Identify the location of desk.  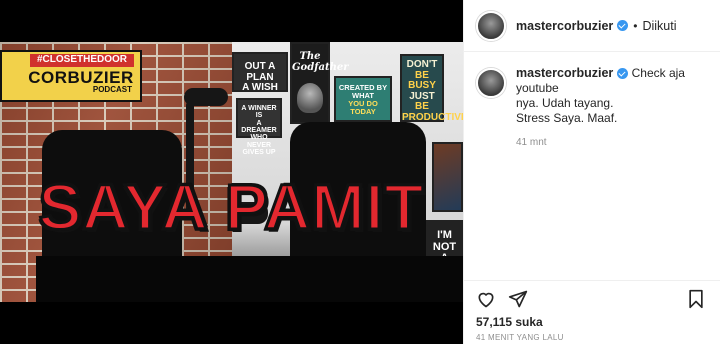
(249, 279).